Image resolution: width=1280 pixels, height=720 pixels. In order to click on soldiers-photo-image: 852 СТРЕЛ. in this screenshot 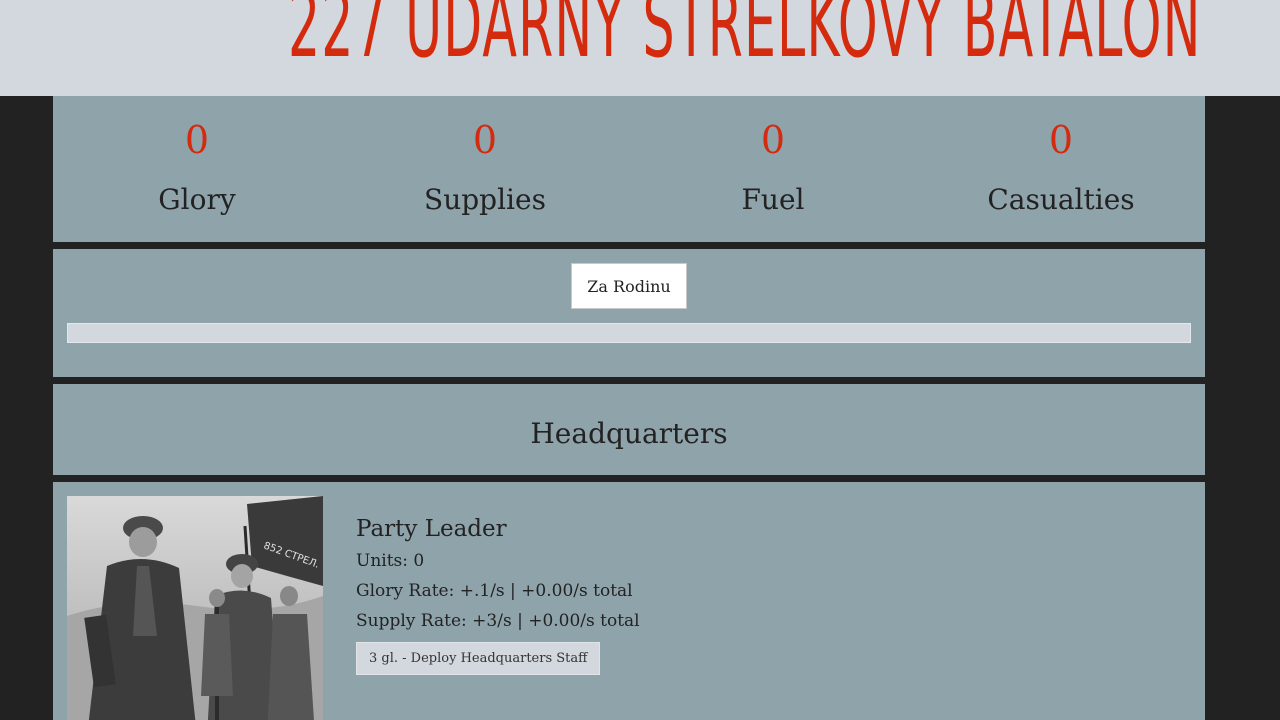, I will do `click(195, 608)`.